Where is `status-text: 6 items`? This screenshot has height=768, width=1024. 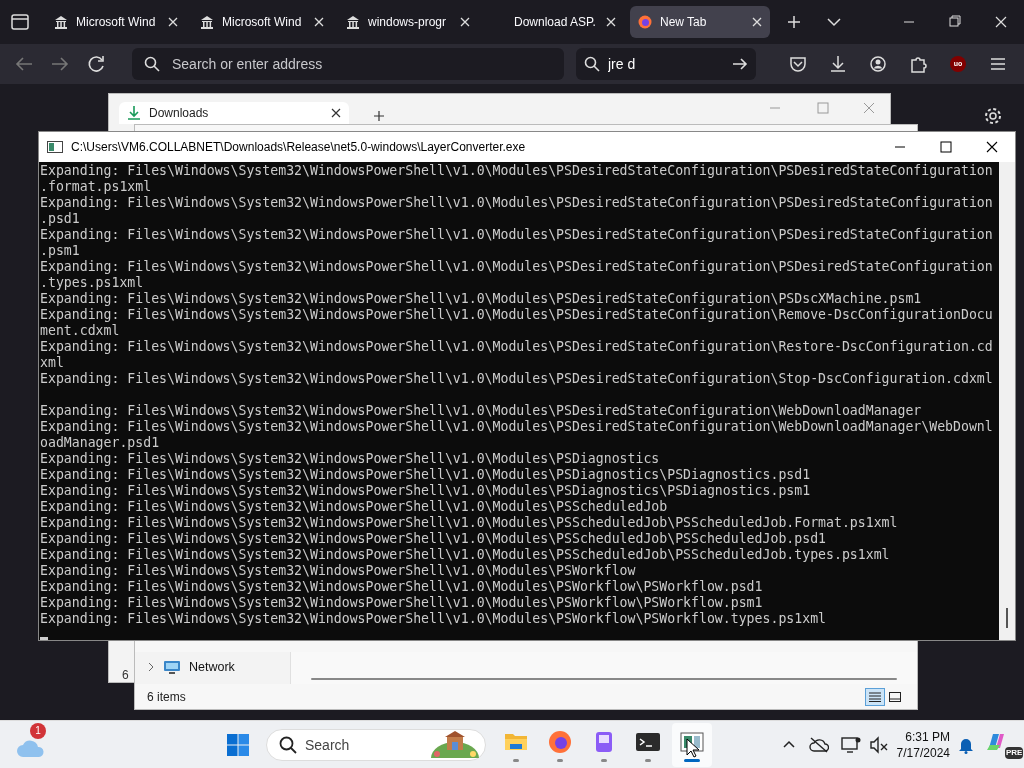 status-text: 6 items is located at coordinates (166, 697).